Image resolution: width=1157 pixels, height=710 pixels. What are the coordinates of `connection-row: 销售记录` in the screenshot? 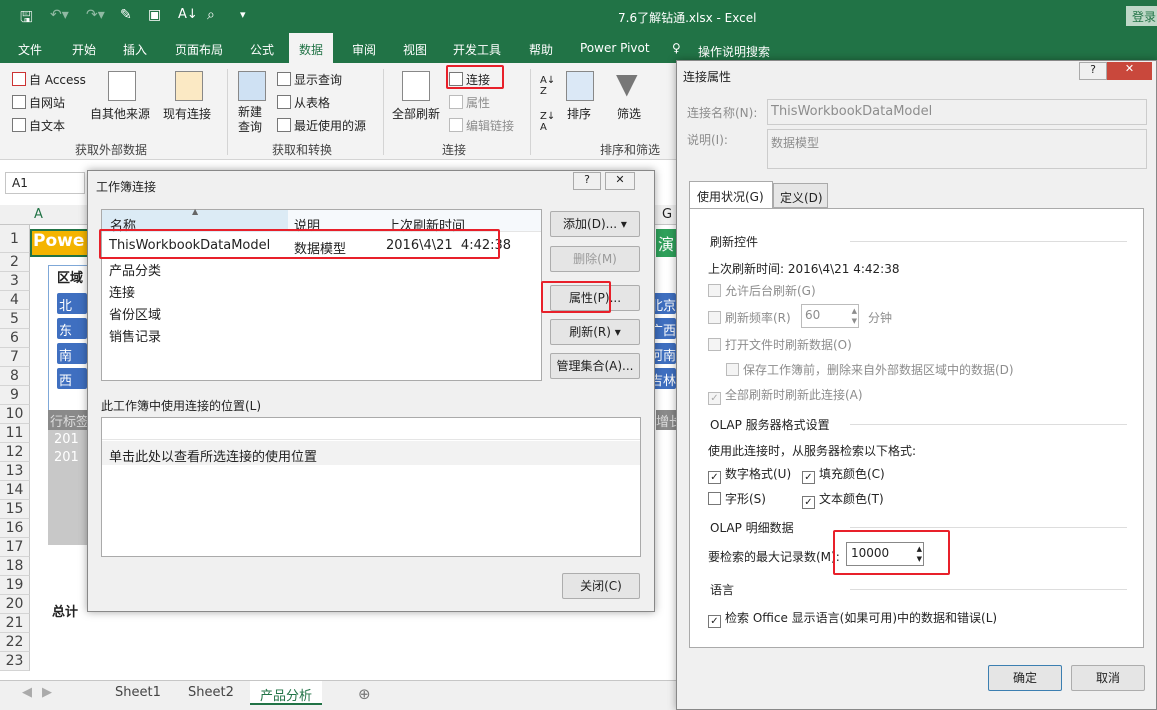 It's located at (321, 335).